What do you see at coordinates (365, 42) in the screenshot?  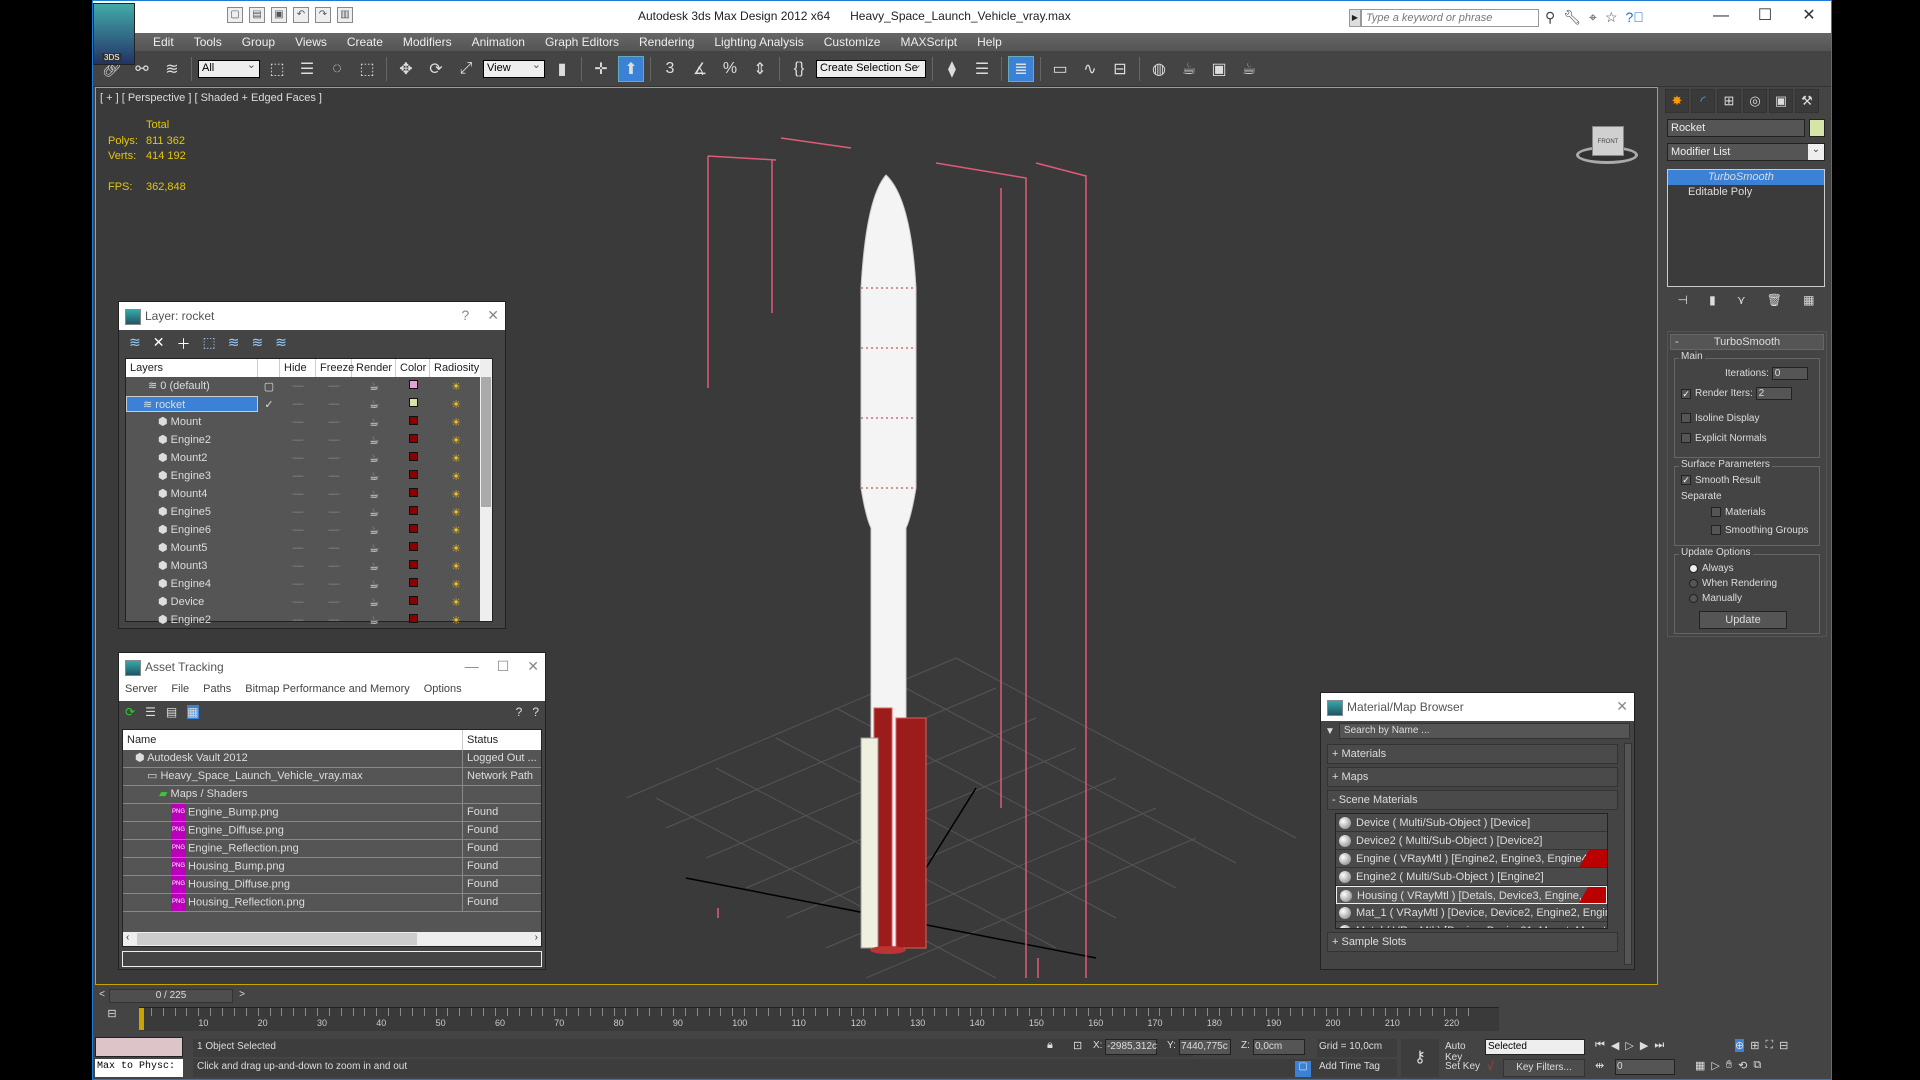 I see `menu-create: Create` at bounding box center [365, 42].